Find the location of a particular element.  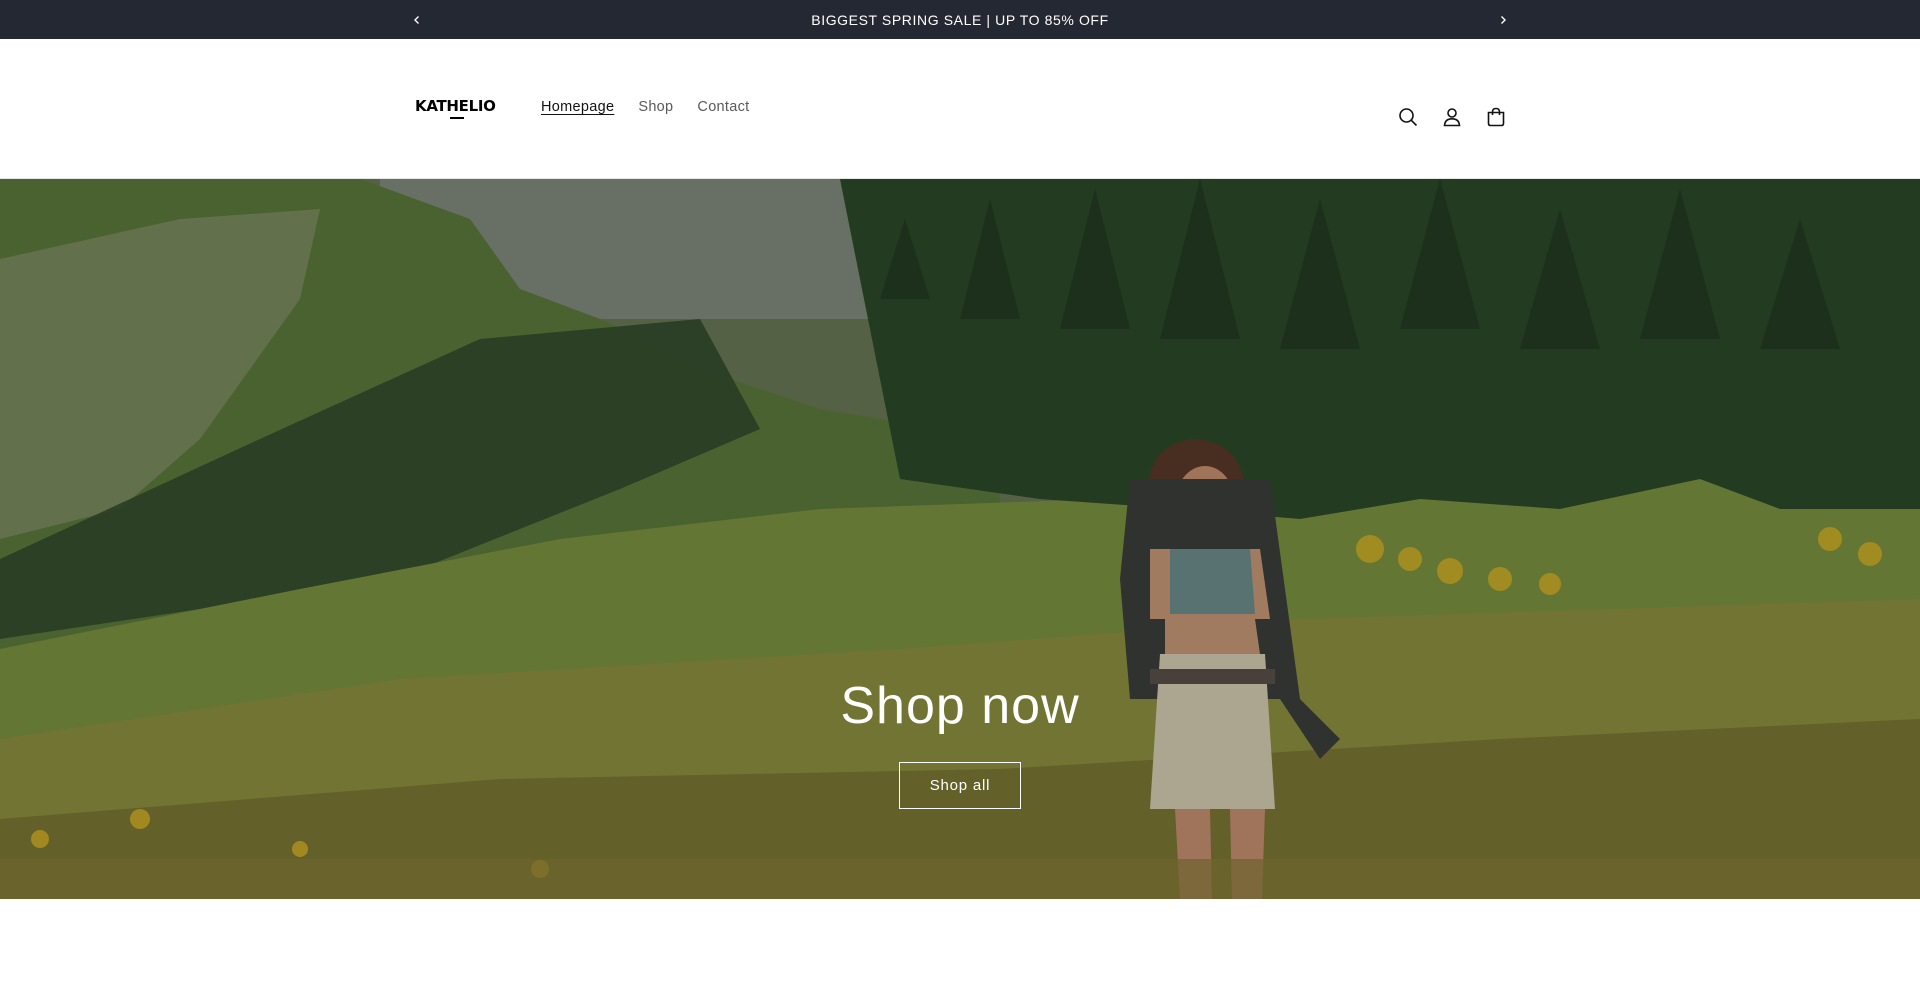

account-button is located at coordinates (1452, 117).